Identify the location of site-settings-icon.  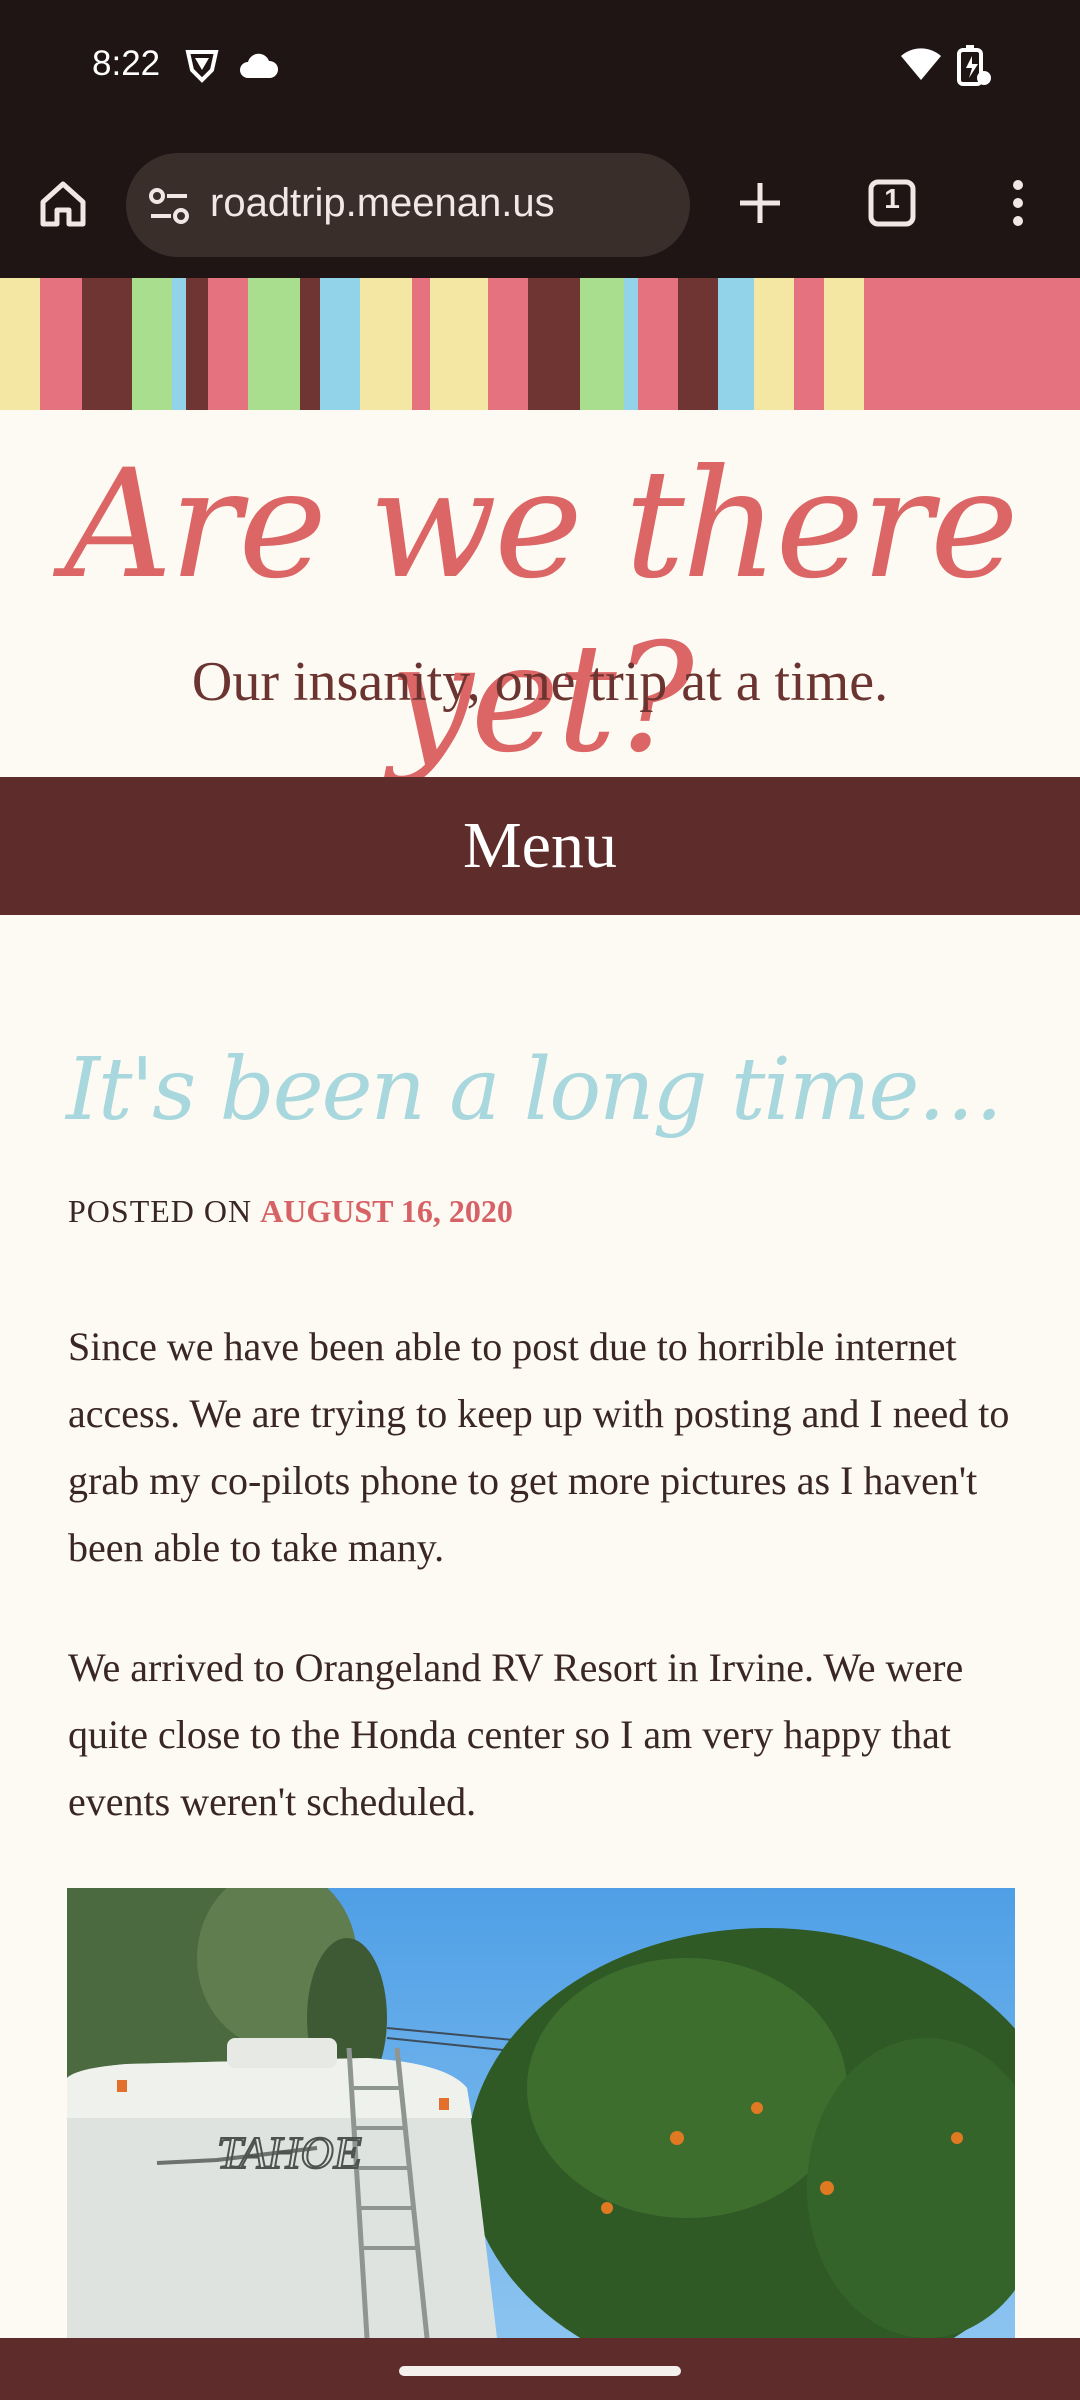
(169, 206).